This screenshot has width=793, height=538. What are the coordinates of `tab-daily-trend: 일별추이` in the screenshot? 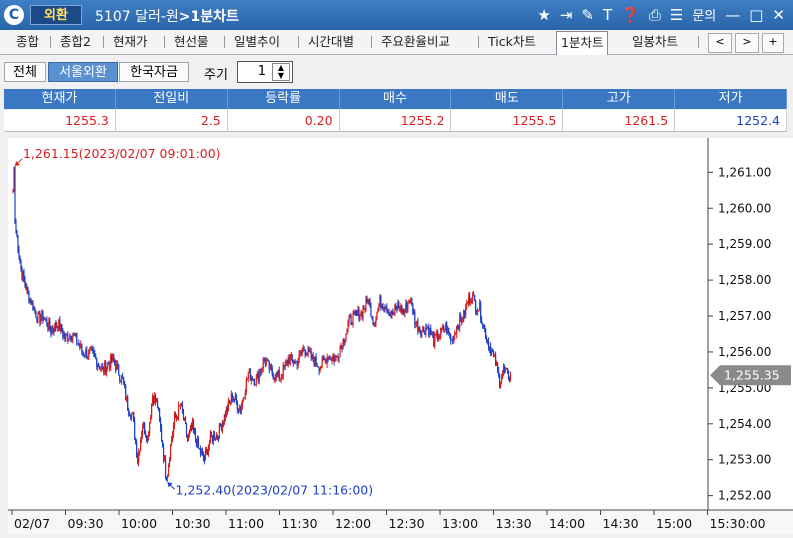 It's located at (257, 43).